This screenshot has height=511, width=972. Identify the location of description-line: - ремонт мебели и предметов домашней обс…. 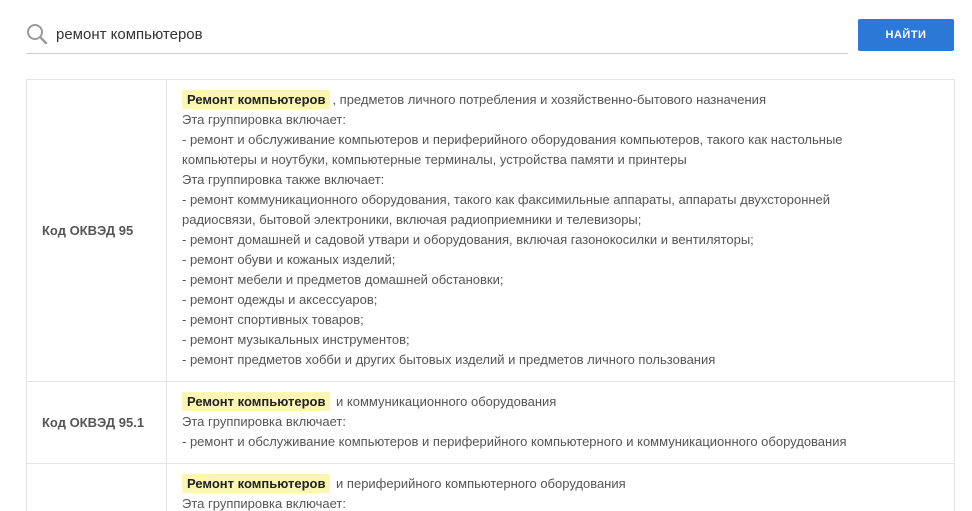
(343, 279).